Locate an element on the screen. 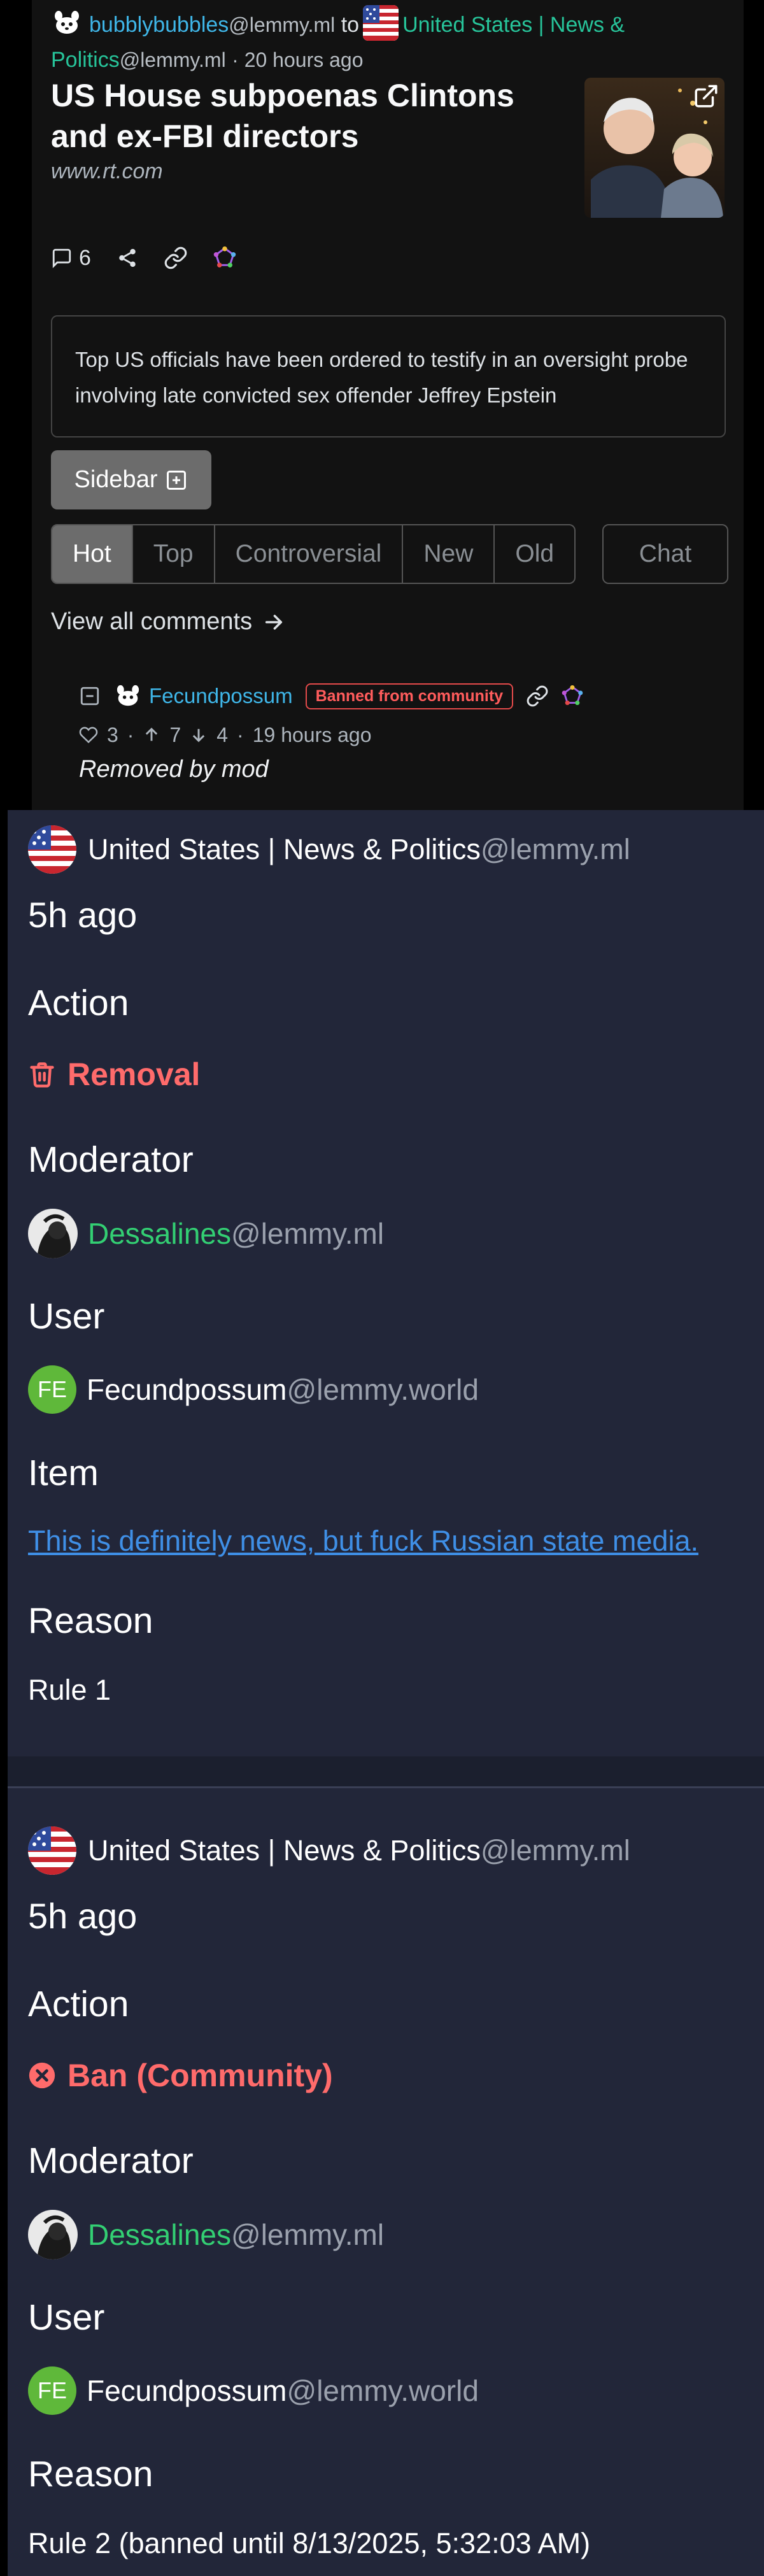 The height and width of the screenshot is (2576, 764). reason-text: Rule 1 is located at coordinates (69, 1690).